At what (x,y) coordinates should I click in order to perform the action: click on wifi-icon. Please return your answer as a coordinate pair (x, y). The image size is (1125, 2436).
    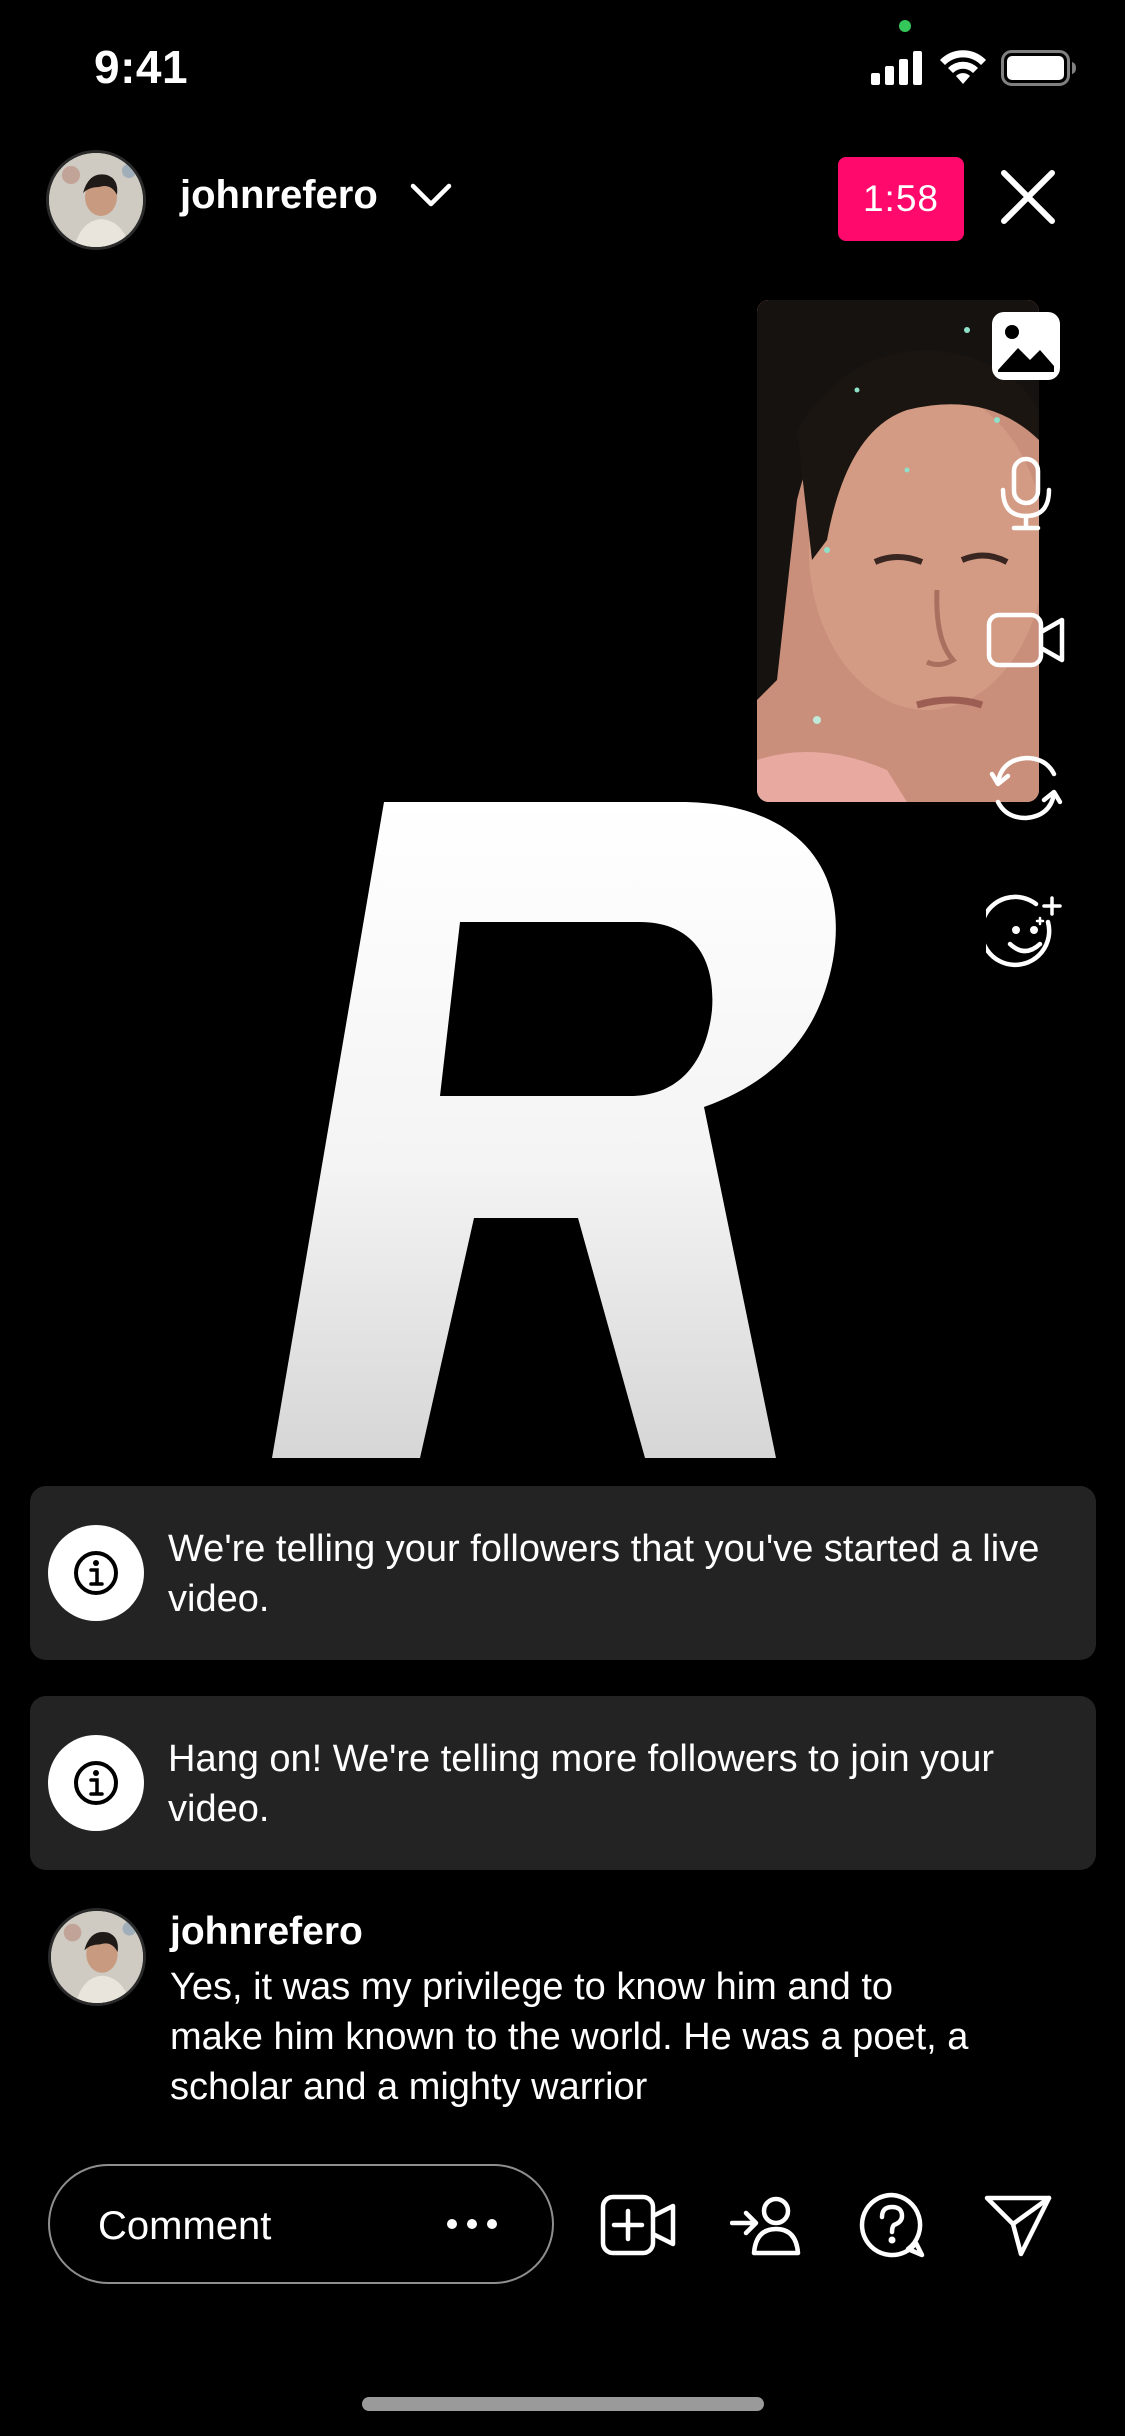
    Looking at the image, I should click on (963, 67).